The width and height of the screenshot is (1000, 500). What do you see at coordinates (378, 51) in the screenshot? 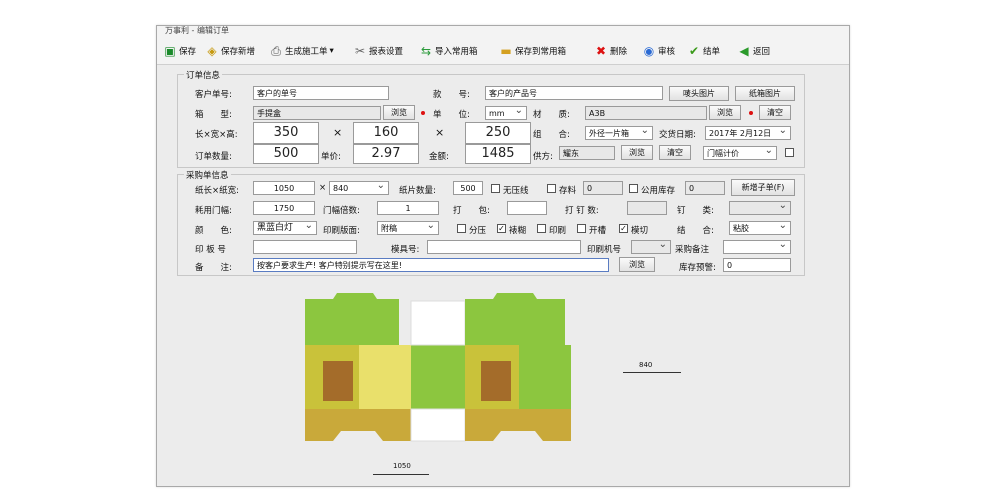
I see `report-settings-button: ✂ 报表设置` at bounding box center [378, 51].